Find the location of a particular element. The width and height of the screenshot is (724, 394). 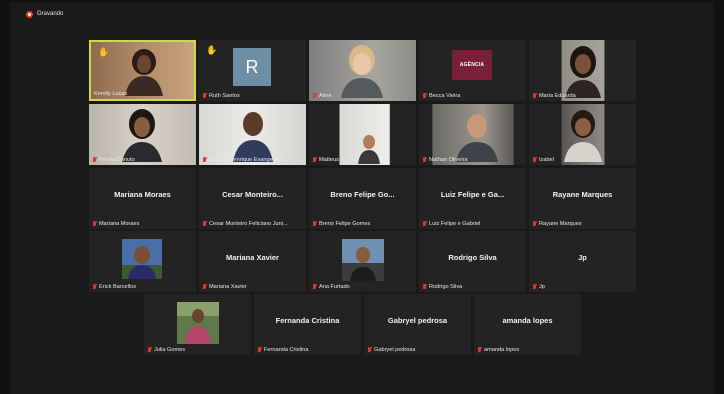

participant-tile: amanda lopes amanda lopes is located at coordinates (527, 324).